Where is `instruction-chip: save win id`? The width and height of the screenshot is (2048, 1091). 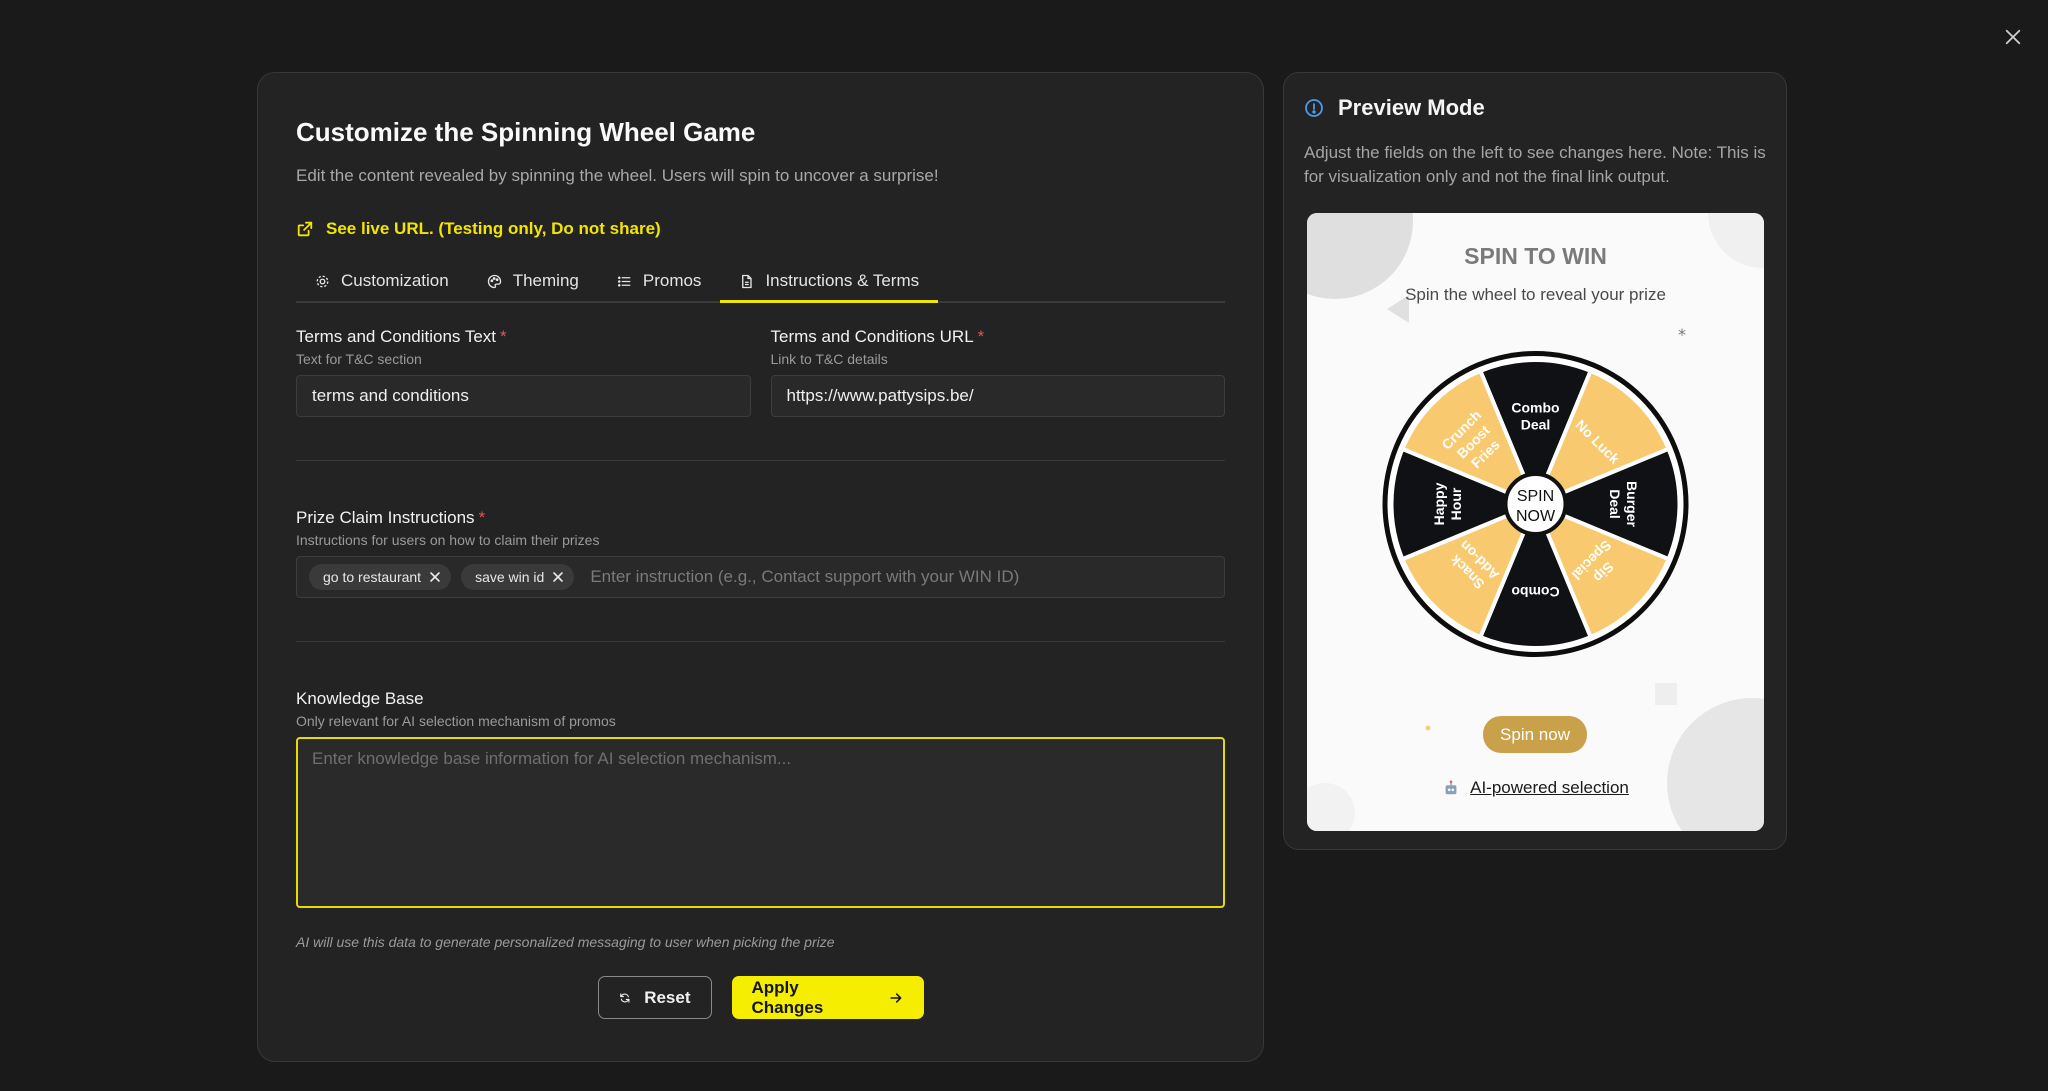
instruction-chip: save win id is located at coordinates (518, 577).